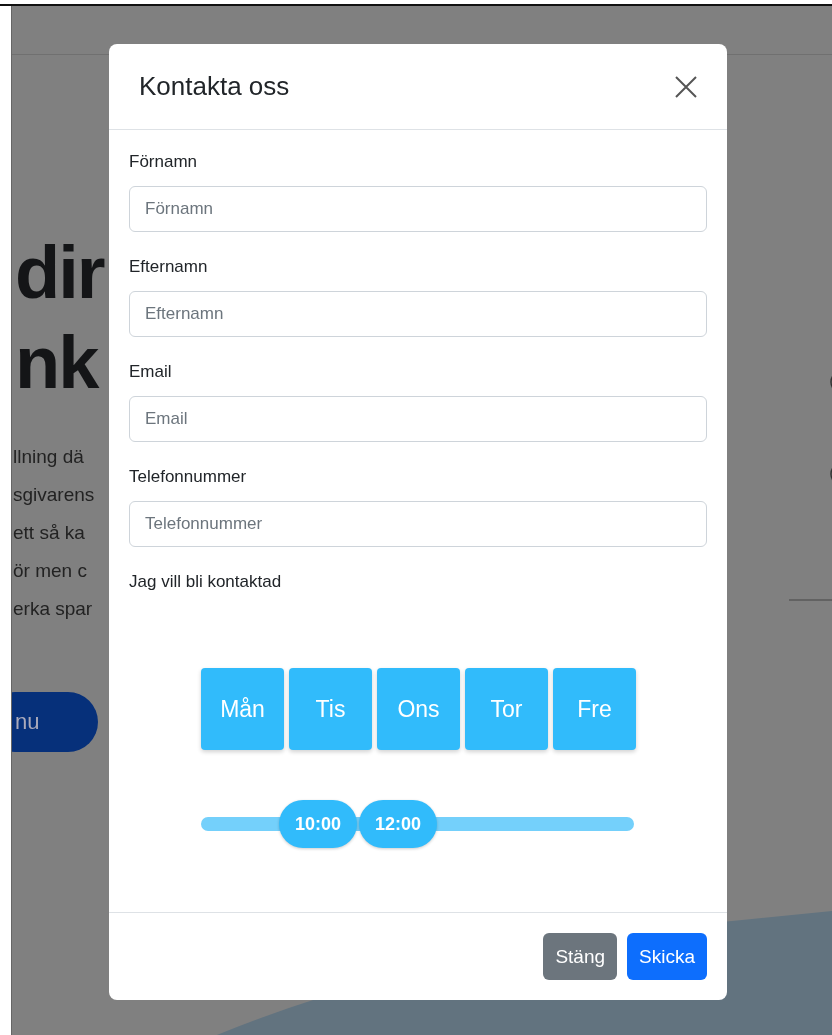  What do you see at coordinates (59, 273) in the screenshot?
I see `hero-heading: dir` at bounding box center [59, 273].